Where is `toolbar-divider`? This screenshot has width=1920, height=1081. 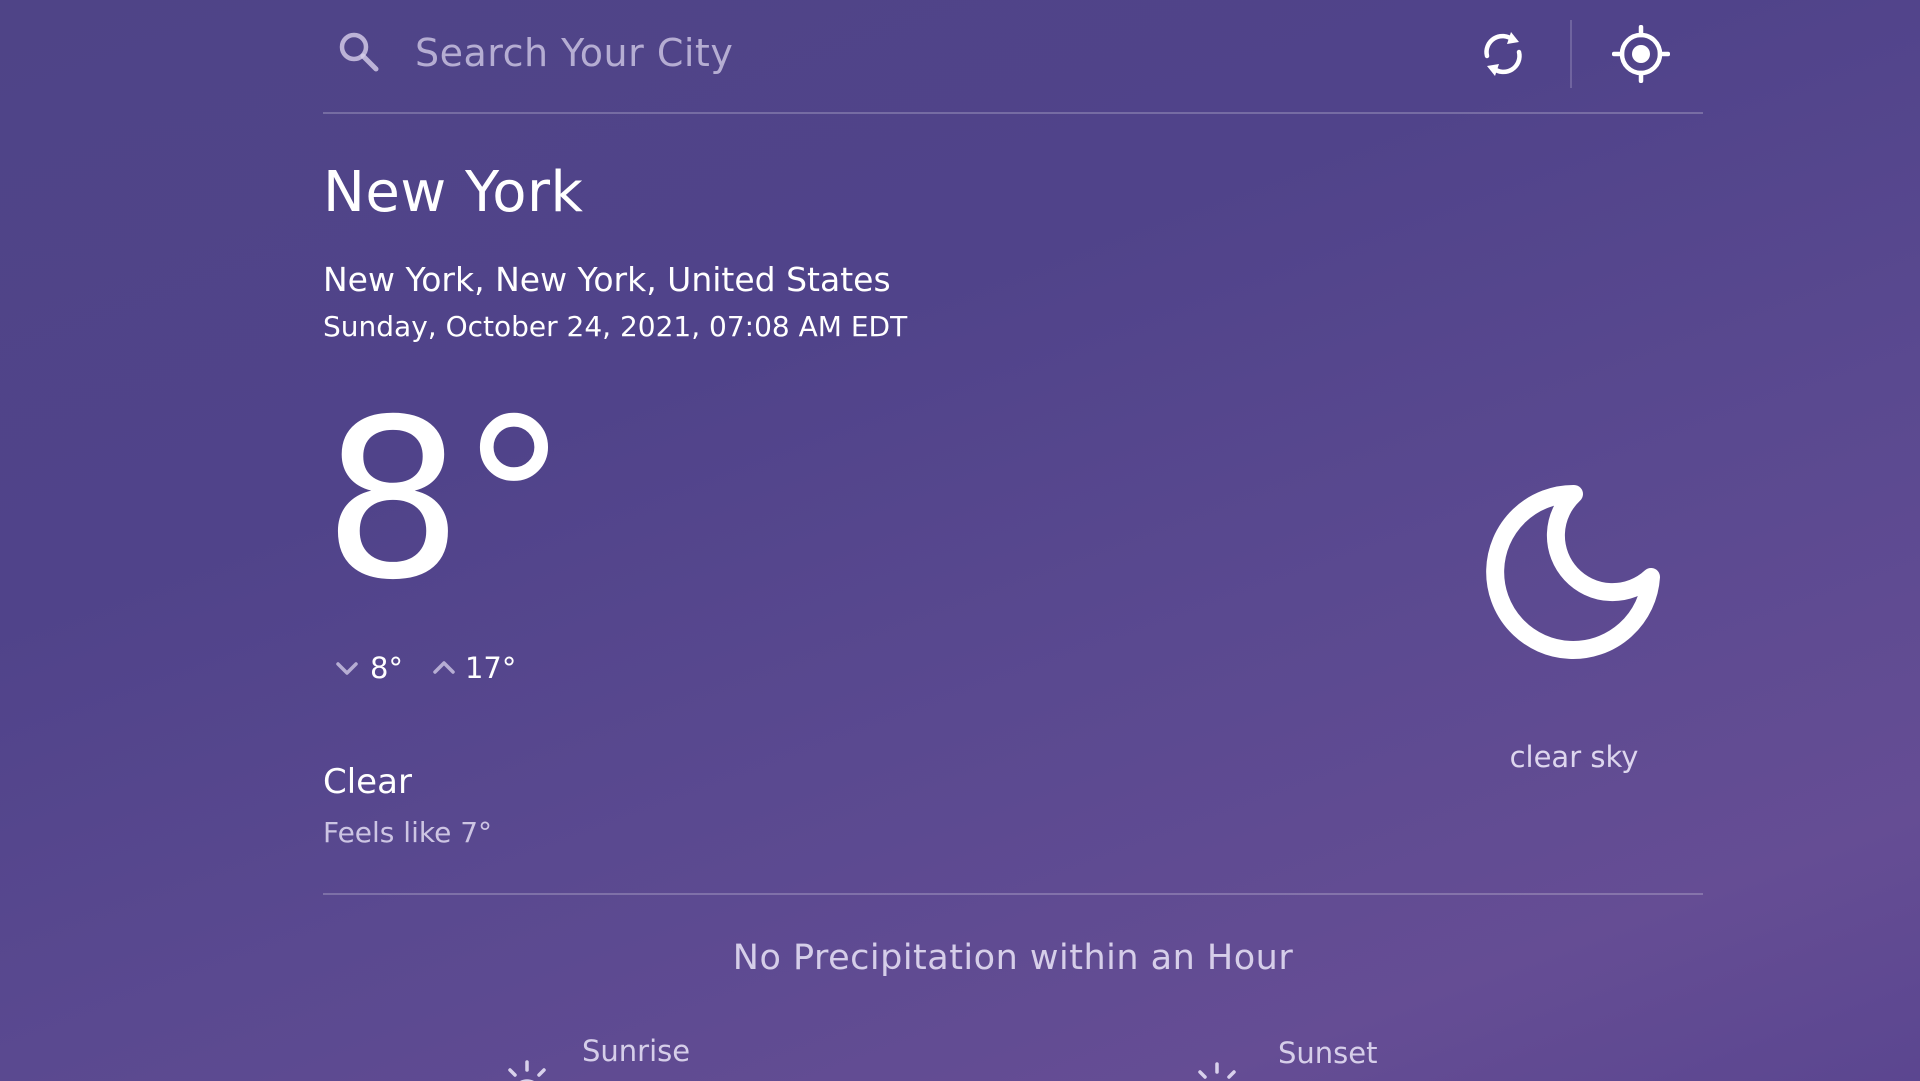 toolbar-divider is located at coordinates (1571, 54).